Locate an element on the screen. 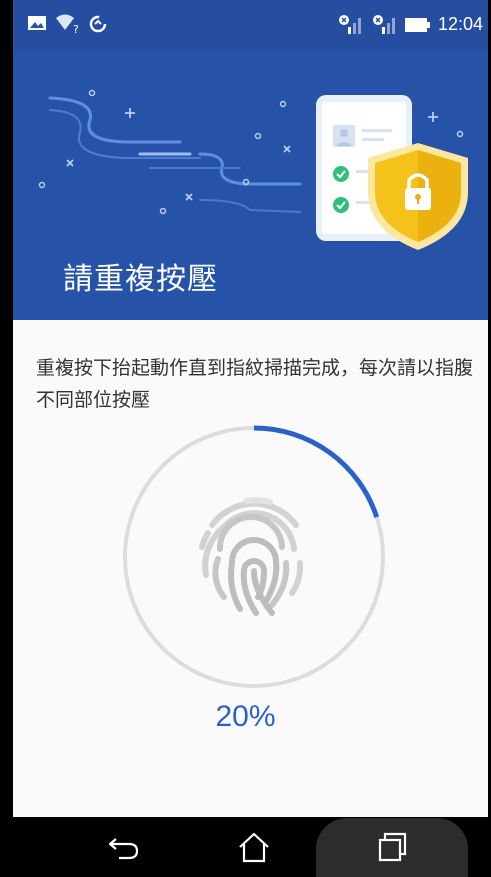  fingerprint-icon is located at coordinates (251, 556).